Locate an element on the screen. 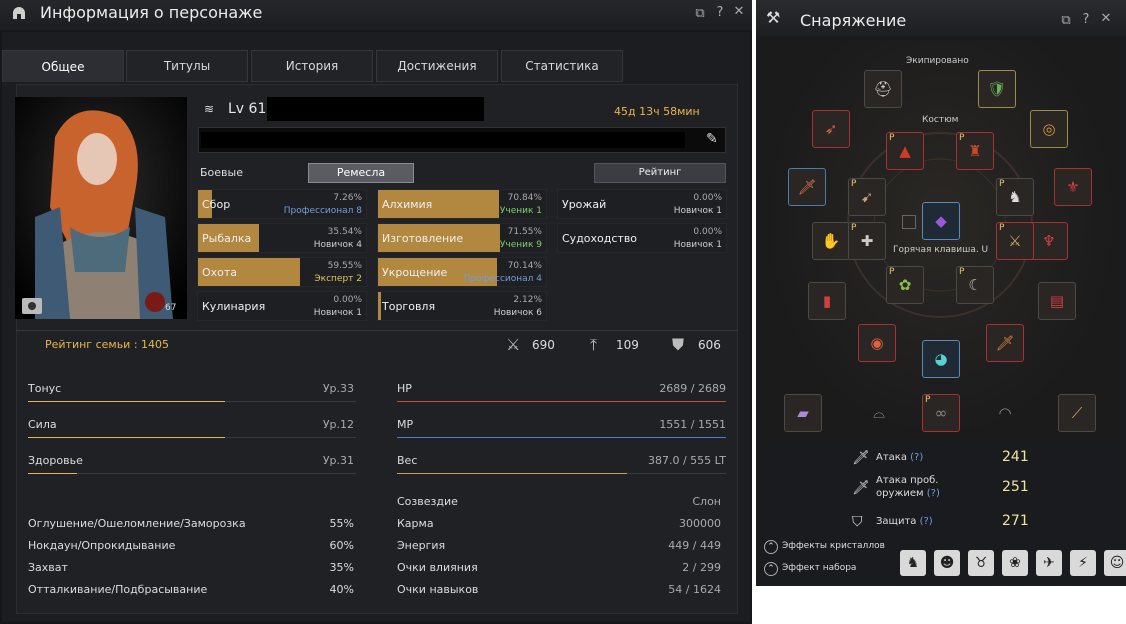 This screenshot has width=1126, height=624. dragon-button: ✈ is located at coordinates (1049, 563).